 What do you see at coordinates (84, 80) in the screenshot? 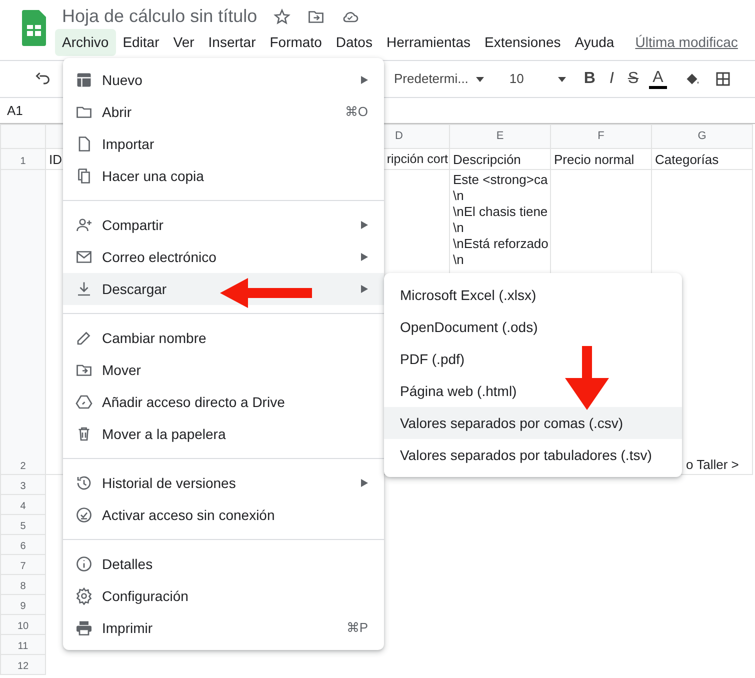
I see `grid-icon` at bounding box center [84, 80].